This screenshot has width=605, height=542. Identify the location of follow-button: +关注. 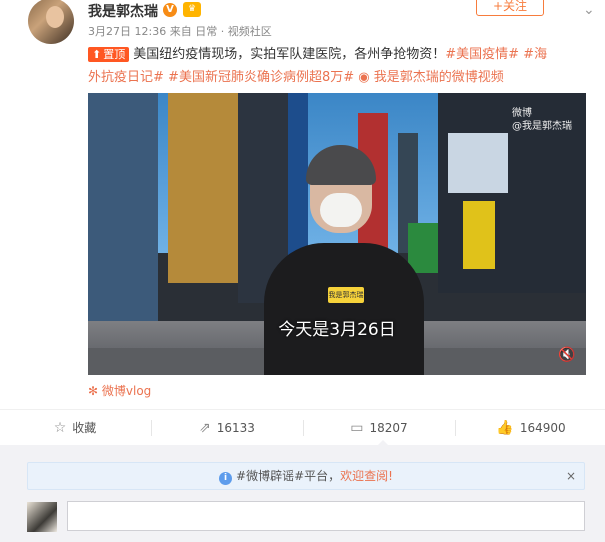
(510, 8).